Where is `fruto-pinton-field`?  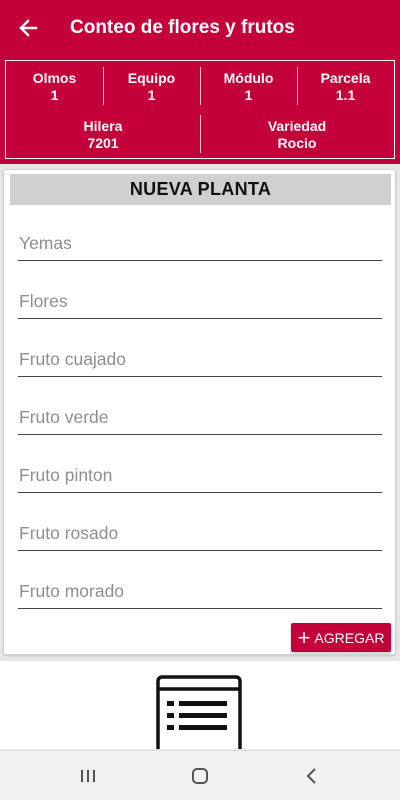 fruto-pinton-field is located at coordinates (200, 473).